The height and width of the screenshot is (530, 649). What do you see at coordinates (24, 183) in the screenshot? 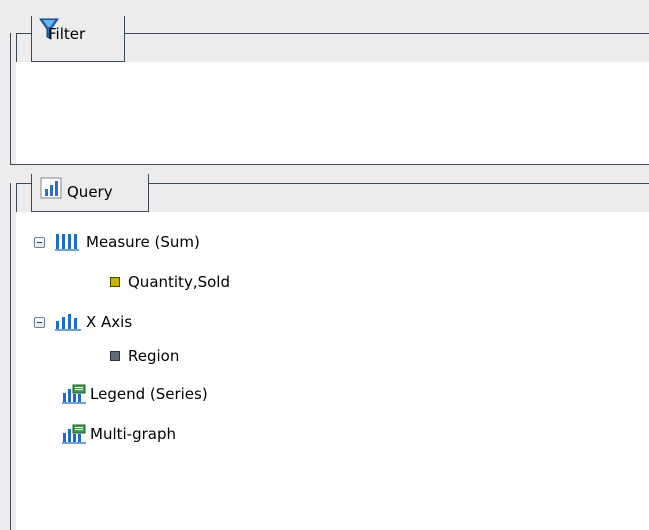
I see `query-frame-top-left` at bounding box center [24, 183].